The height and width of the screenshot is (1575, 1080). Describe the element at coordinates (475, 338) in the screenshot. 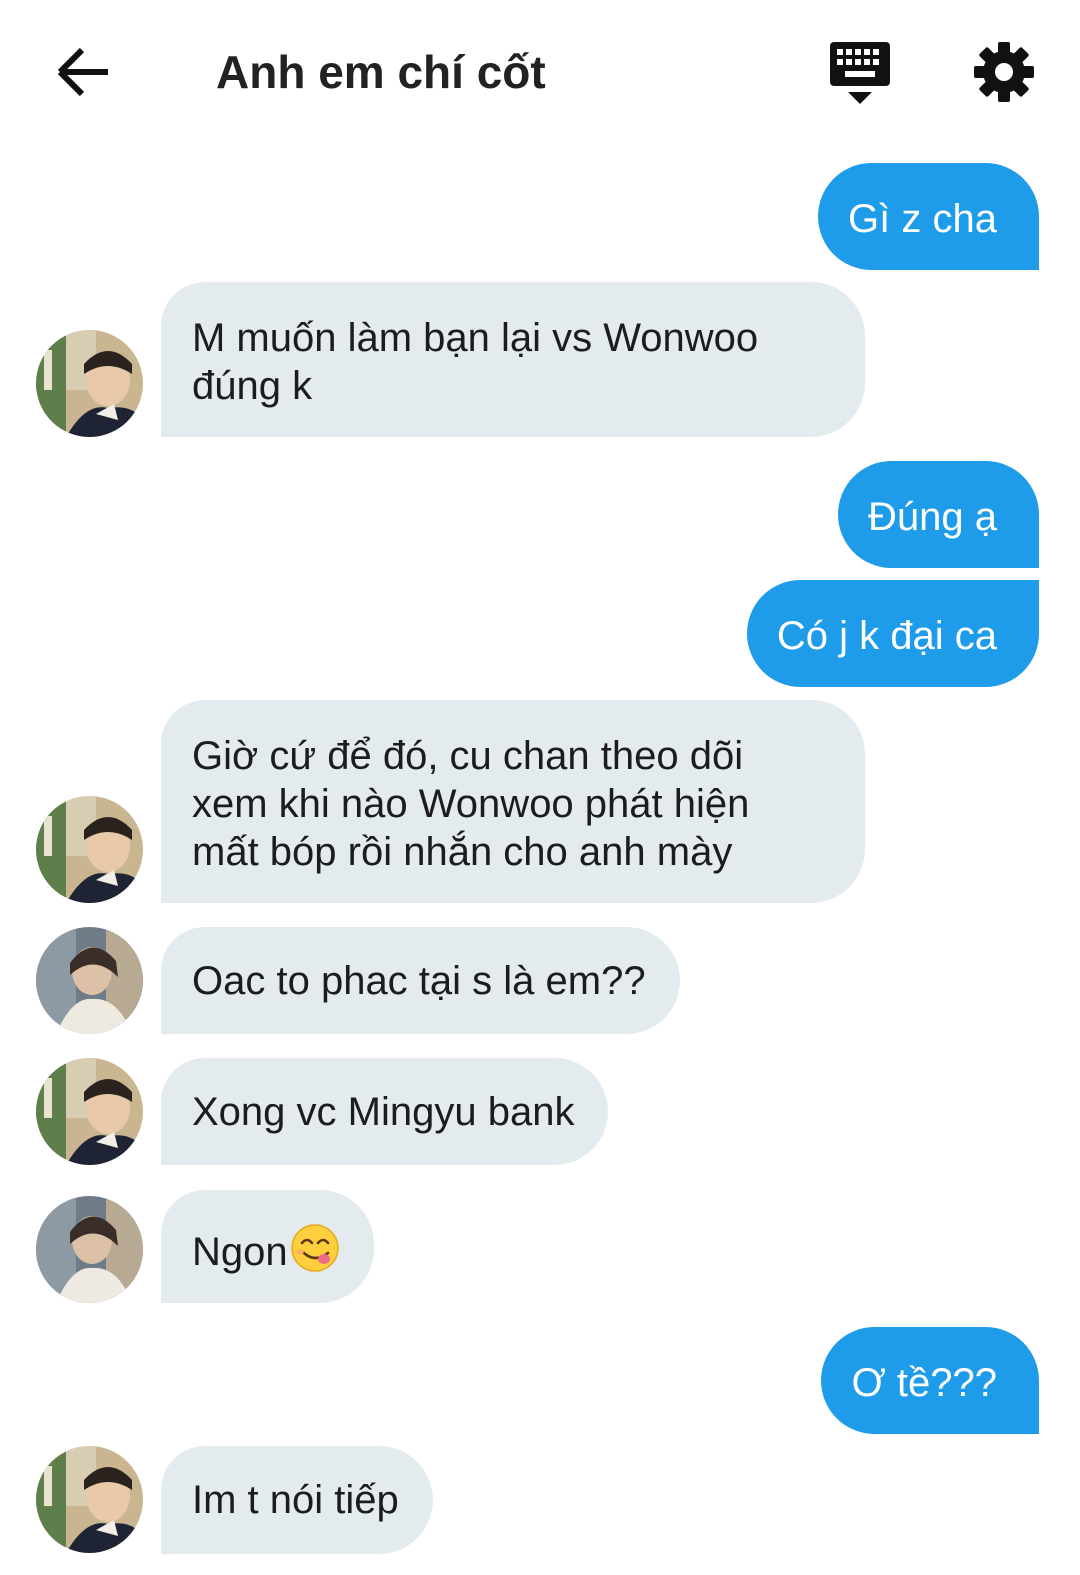

I see `message-text-line: M muốn làm bạn lại vs Wonwoo` at that location.